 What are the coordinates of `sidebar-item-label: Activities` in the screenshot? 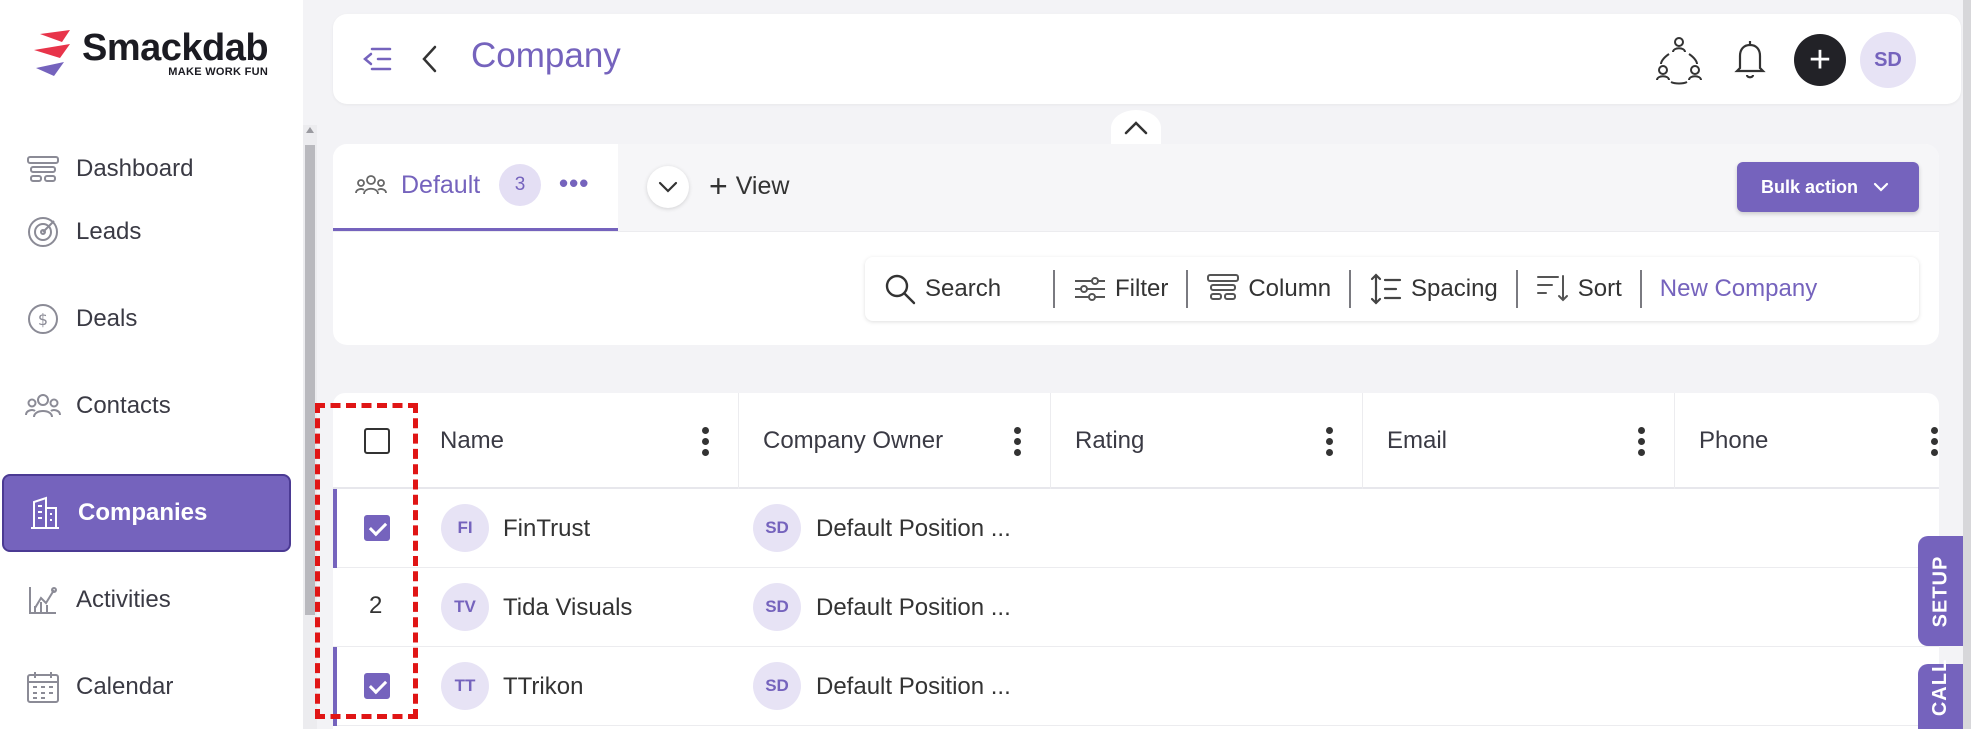 It's located at (123, 599).